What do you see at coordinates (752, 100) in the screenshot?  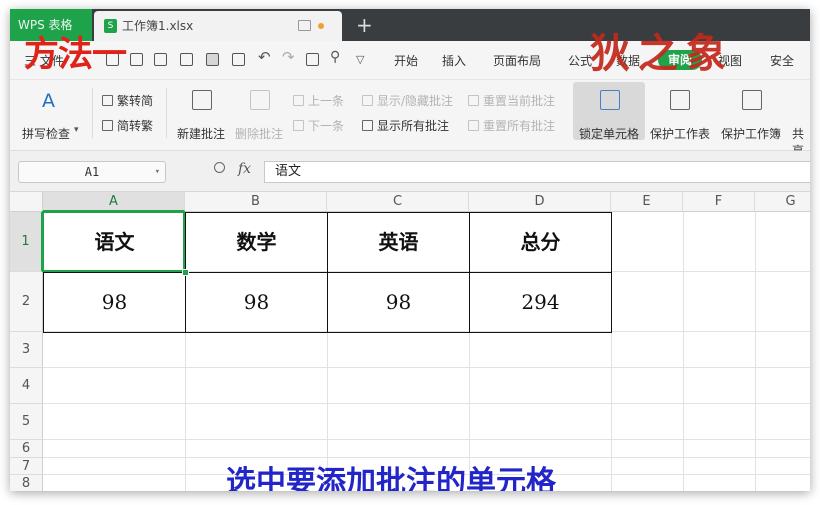 I see `protect-workbook-icon` at bounding box center [752, 100].